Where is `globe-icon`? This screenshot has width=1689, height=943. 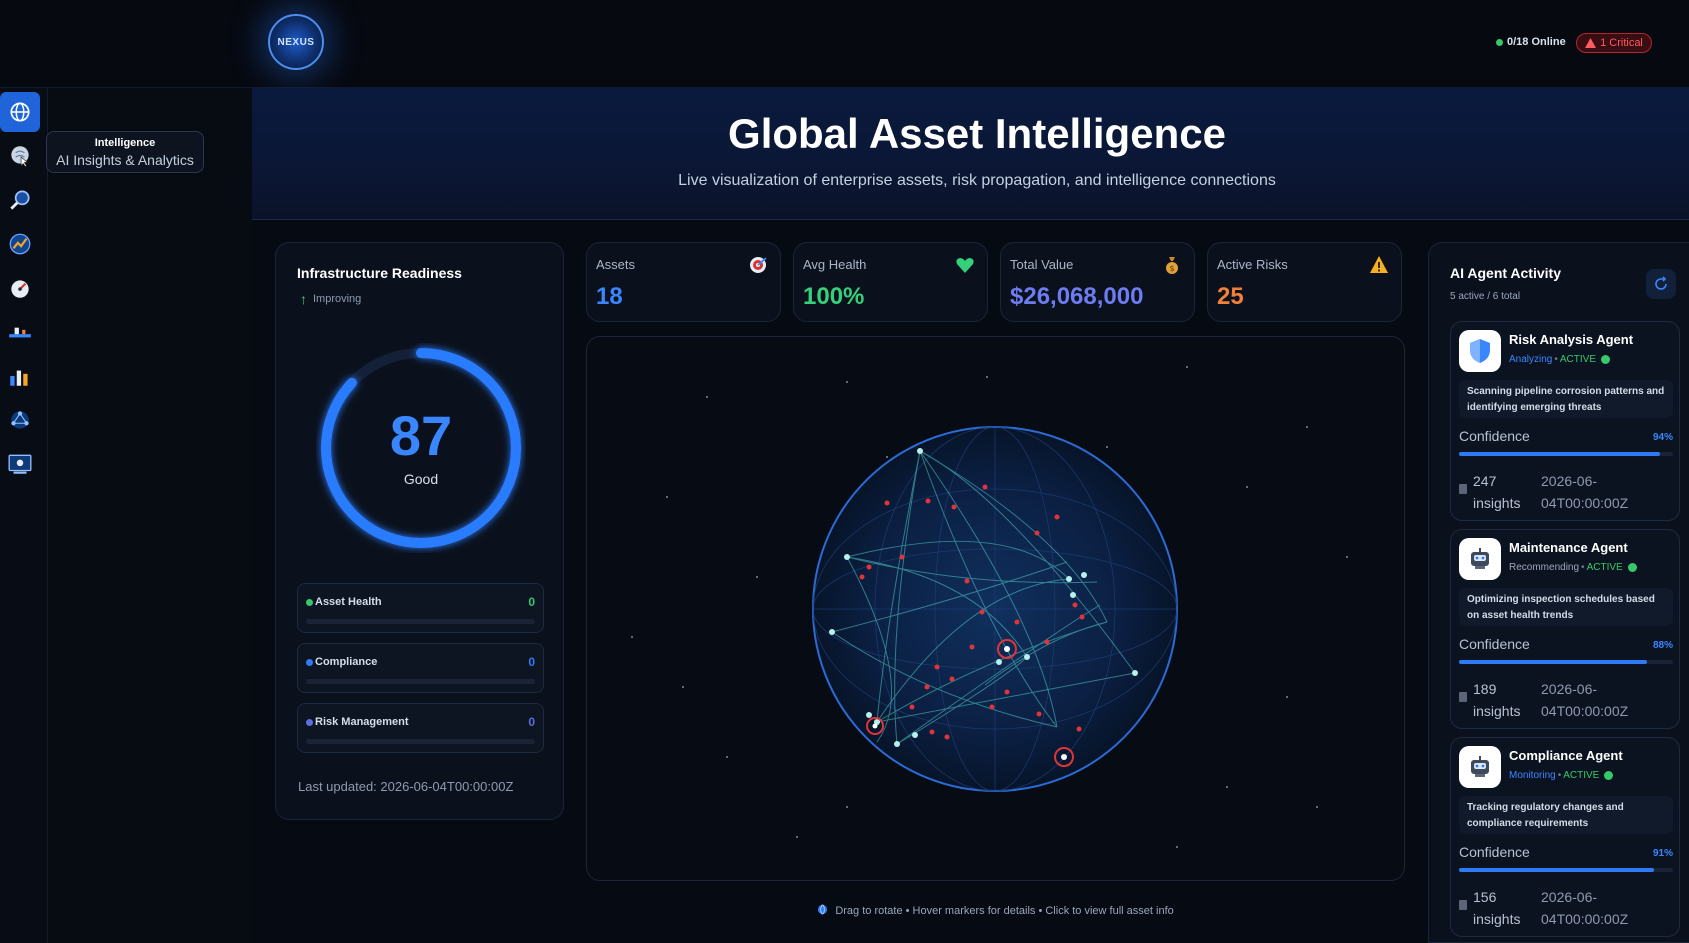 globe-icon is located at coordinates (20, 112).